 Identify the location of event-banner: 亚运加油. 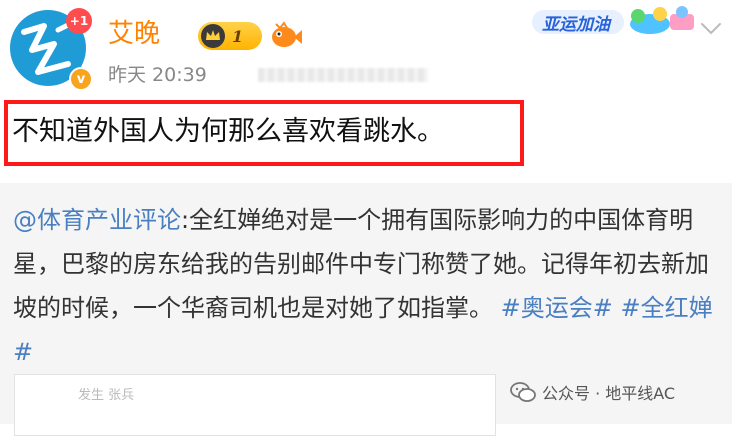
(614, 21).